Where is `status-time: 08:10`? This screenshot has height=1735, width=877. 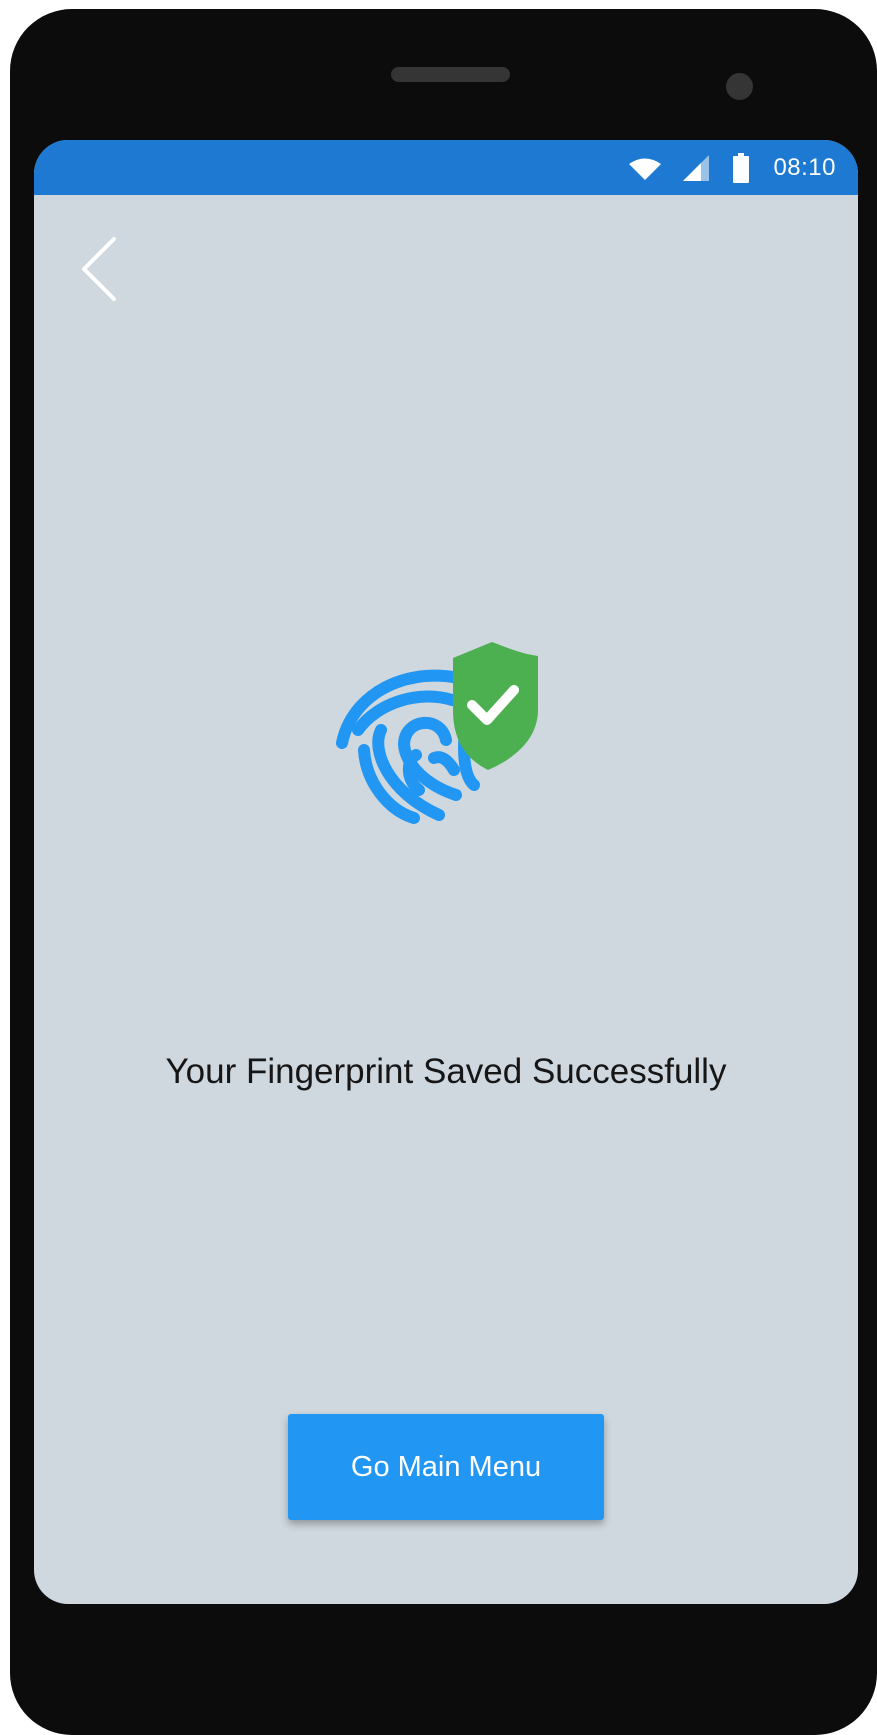
status-time: 08:10 is located at coordinates (804, 167).